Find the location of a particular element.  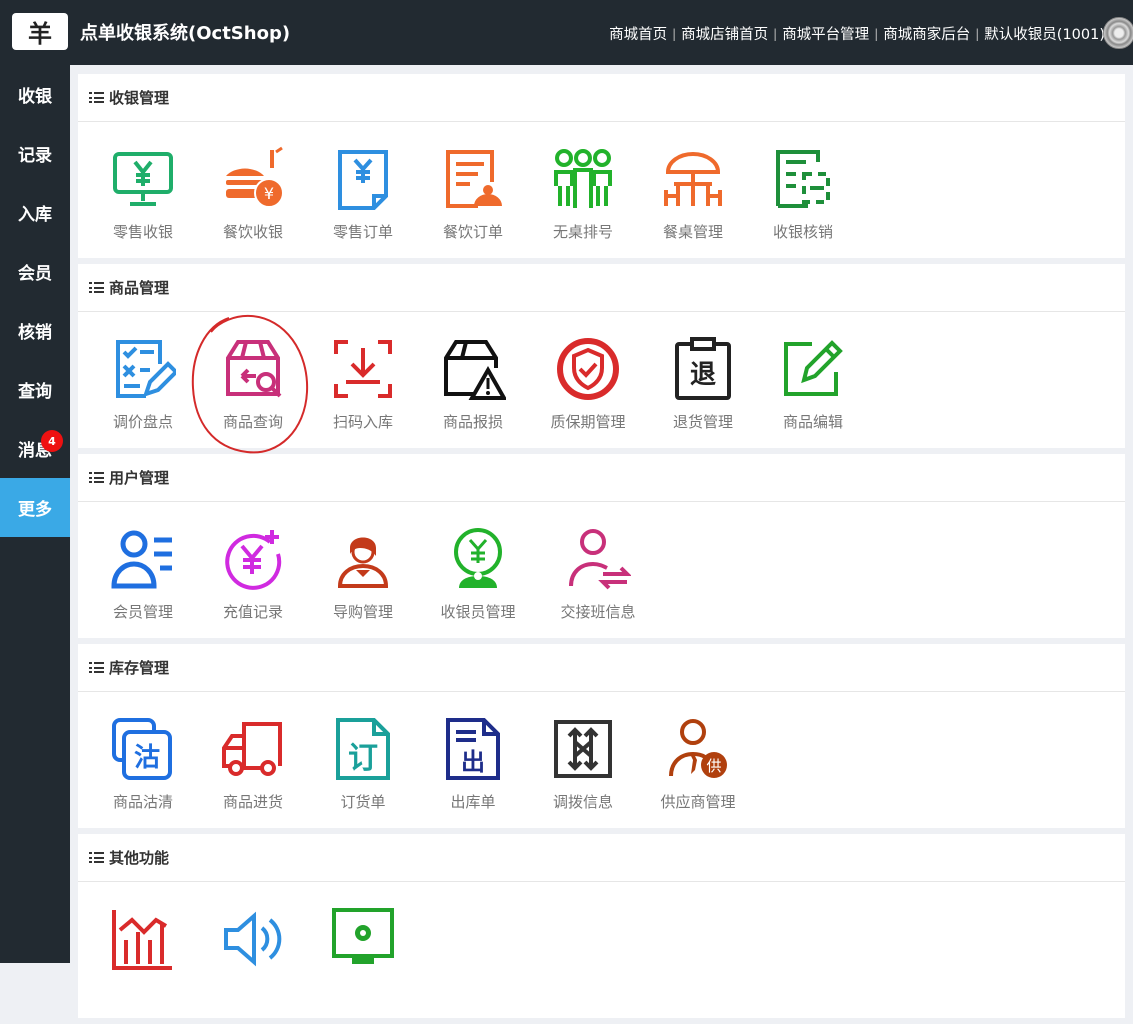

shield-check-icon is located at coordinates (588, 369).